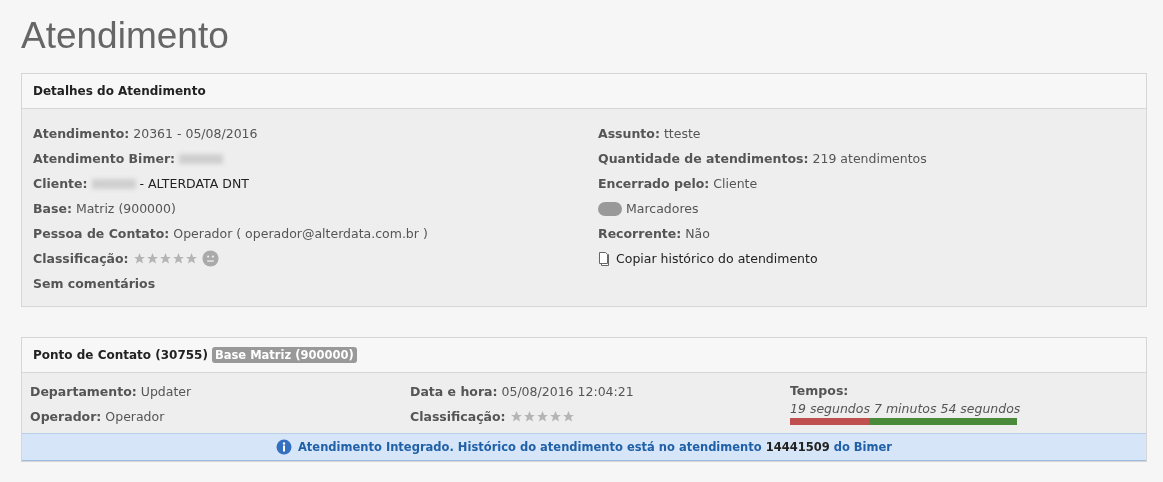  I want to click on field-value: Operador ( operador@alterdata.com.br ), so click(300, 233).